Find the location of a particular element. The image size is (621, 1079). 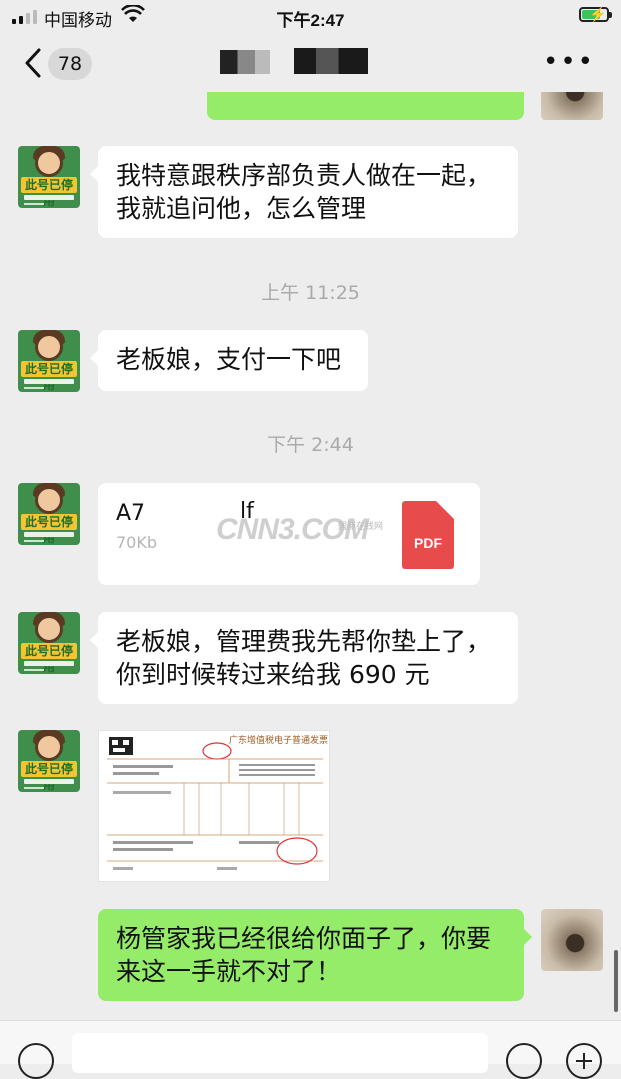

status-bar: 中国移动 下午2:47 ⚡ is located at coordinates (310, 17).